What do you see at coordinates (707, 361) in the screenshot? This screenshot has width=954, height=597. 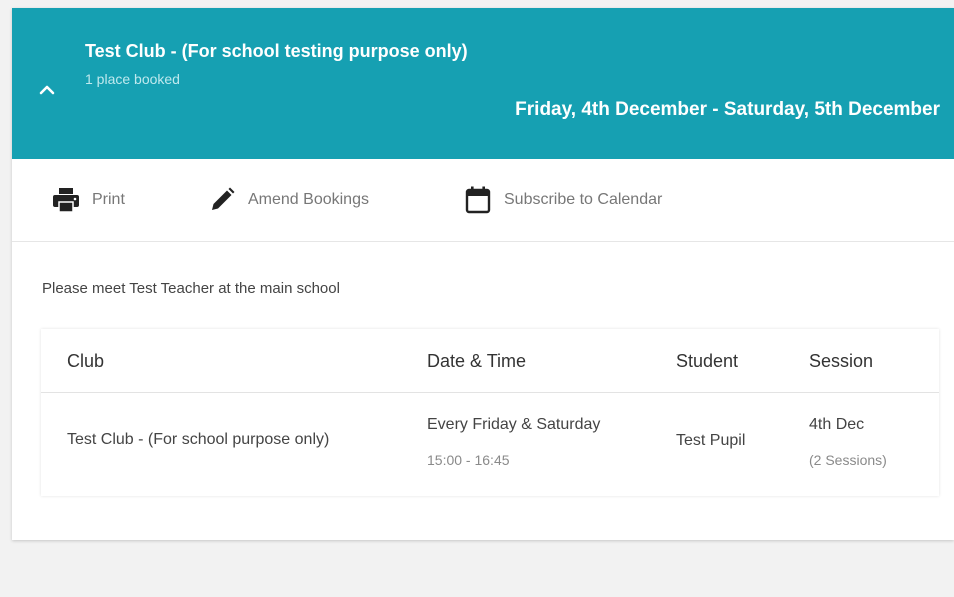 I see `header-student: Student` at bounding box center [707, 361].